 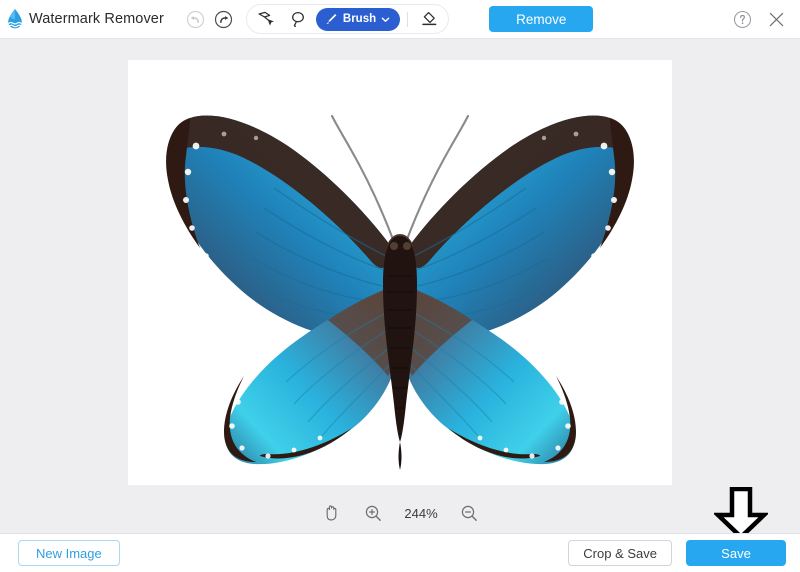 I want to click on hand-tool-button, so click(x=331, y=513).